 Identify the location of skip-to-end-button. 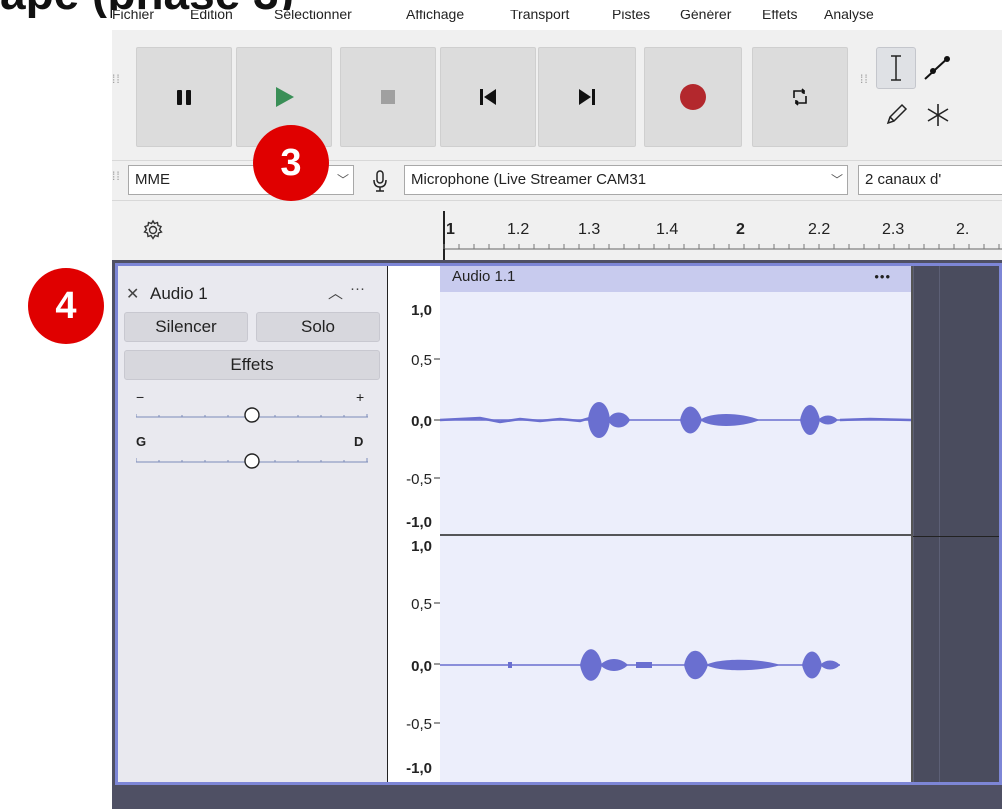
(587, 97).